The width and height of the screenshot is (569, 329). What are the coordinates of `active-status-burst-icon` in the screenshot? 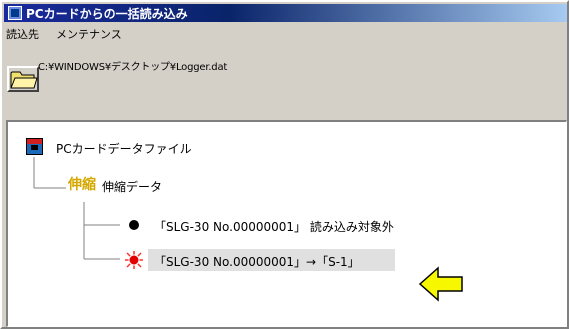 It's located at (134, 260).